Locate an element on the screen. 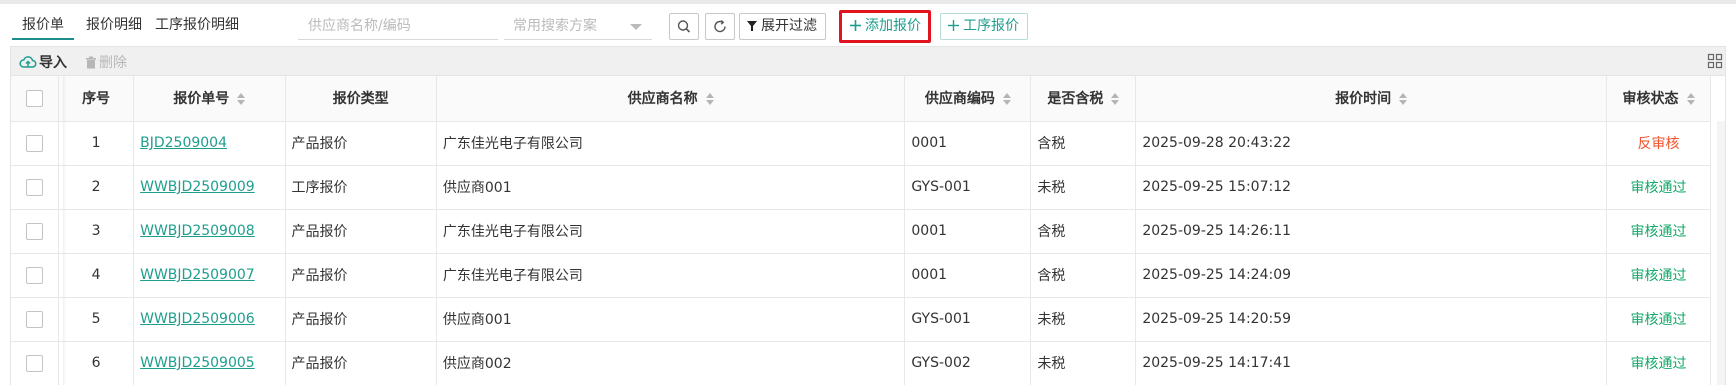 The height and width of the screenshot is (385, 1736). cell-quote-no: WWBJD2509009 is located at coordinates (209, 187).